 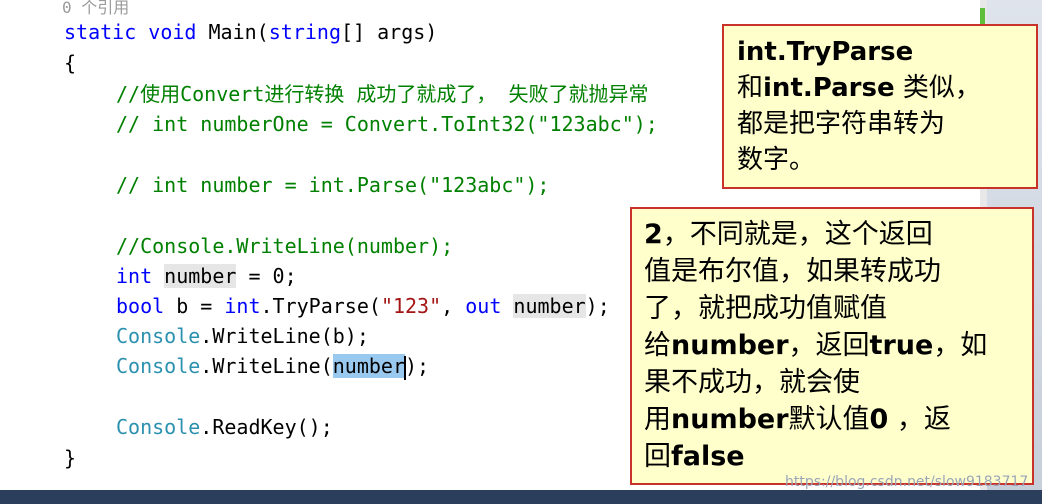 I want to click on keyword-void: void, so click(x=172, y=32).